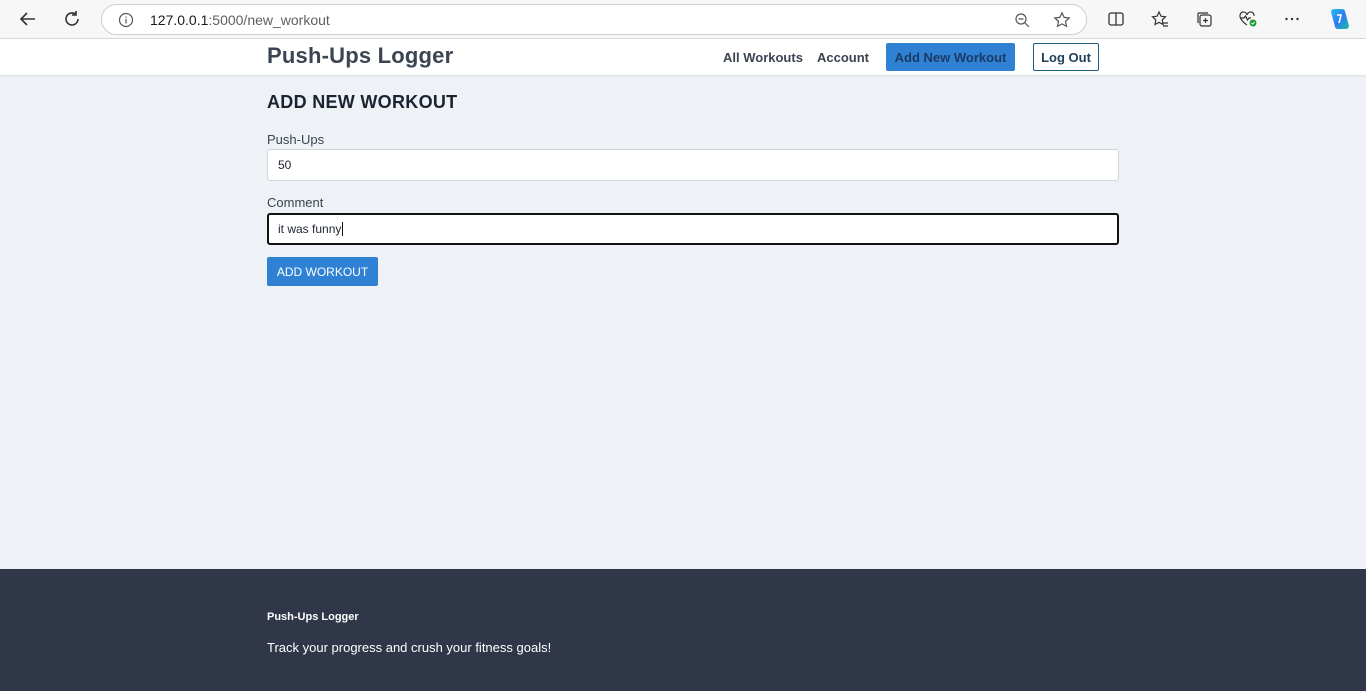 Image resolution: width=1366 pixels, height=691 pixels. Describe the element at coordinates (1066, 57) in the screenshot. I see `logout-button: Log Out` at that location.